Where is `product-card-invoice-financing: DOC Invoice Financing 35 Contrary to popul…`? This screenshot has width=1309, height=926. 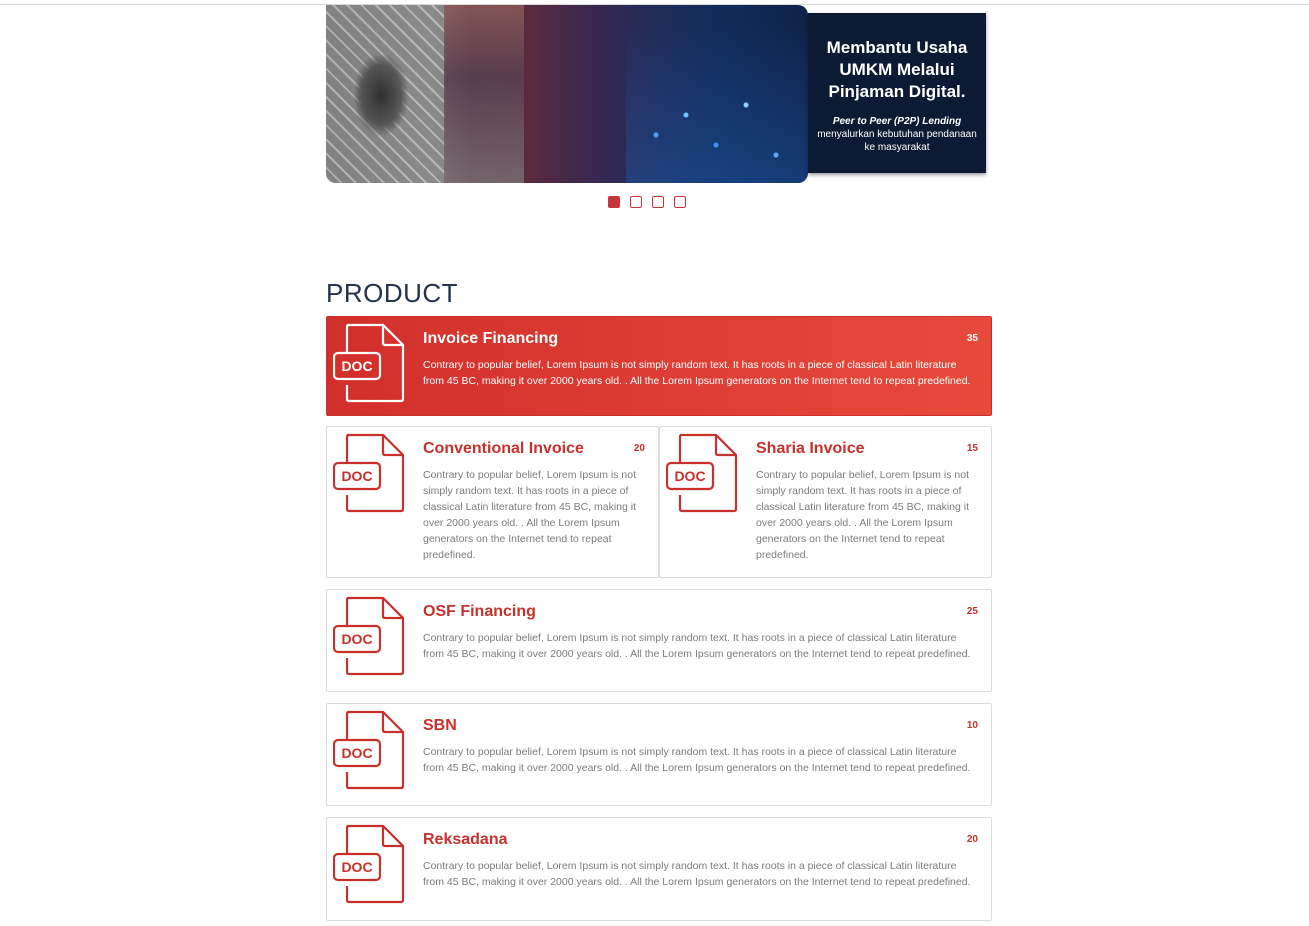 product-card-invoice-financing: DOC Invoice Financing 35 Contrary to popul… is located at coordinates (659, 366).